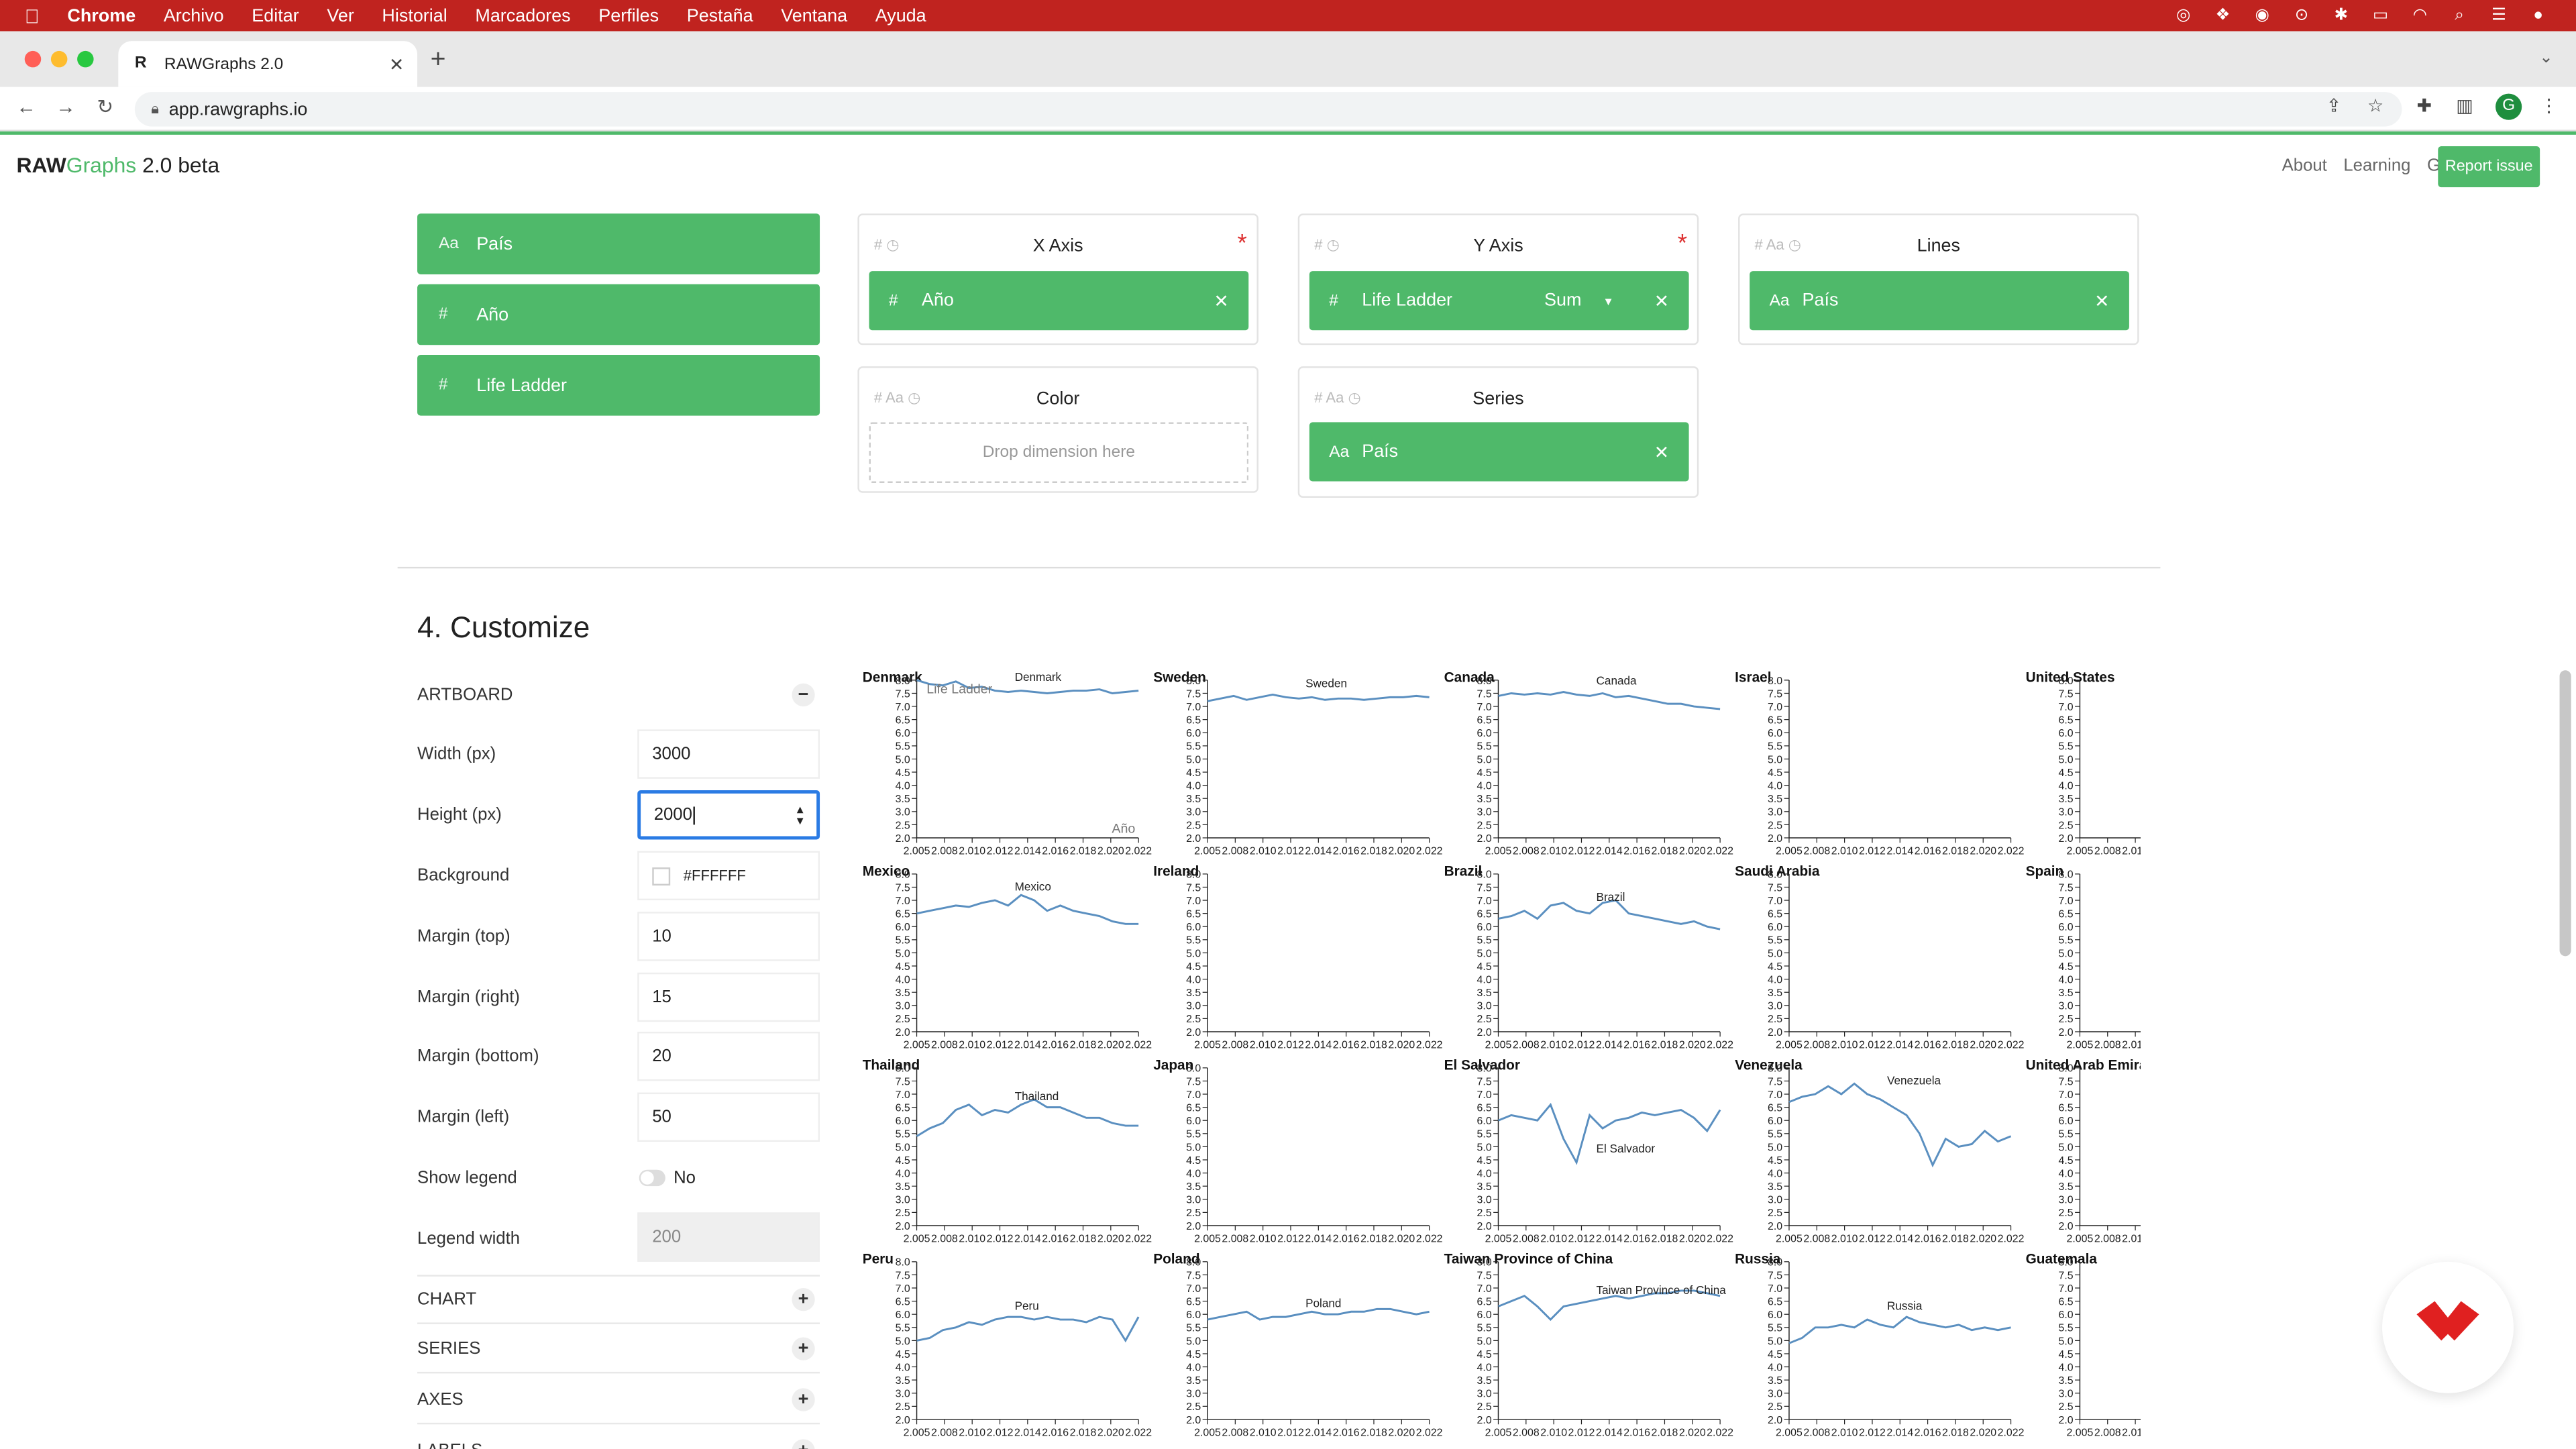 The width and height of the screenshot is (2576, 1449). I want to click on aggregation-select: Sum, so click(1562, 300).